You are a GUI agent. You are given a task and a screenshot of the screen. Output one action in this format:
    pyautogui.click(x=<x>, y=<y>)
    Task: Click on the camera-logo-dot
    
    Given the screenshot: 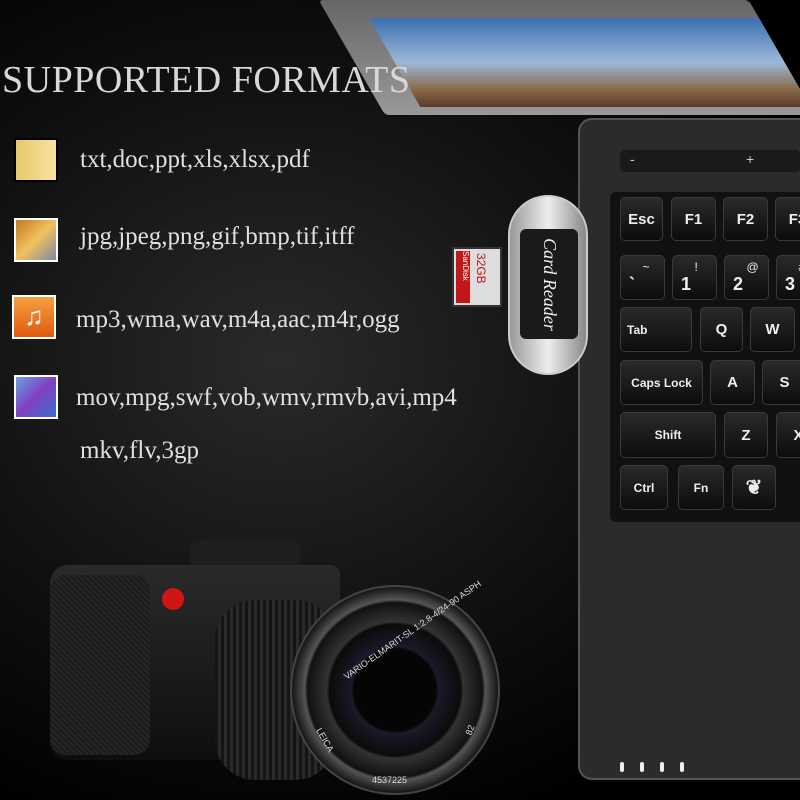 What is the action you would take?
    pyautogui.click(x=173, y=599)
    